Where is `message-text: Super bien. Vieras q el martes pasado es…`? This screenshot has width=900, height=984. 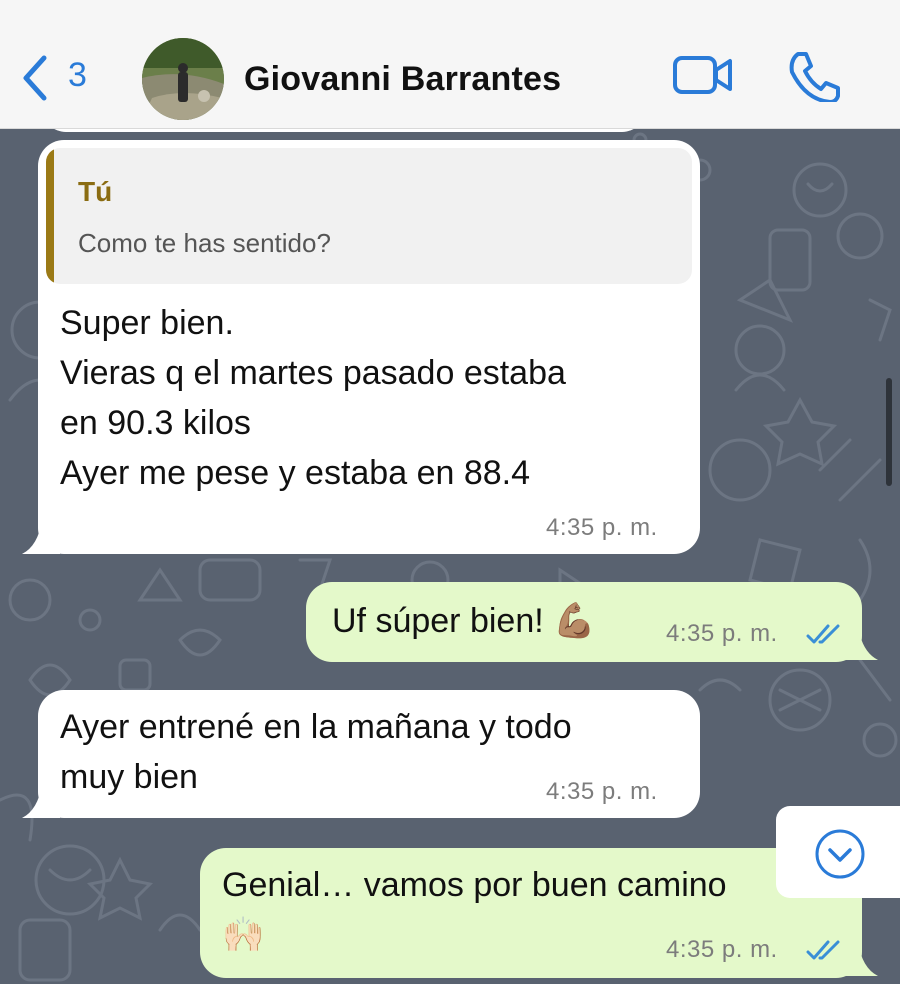 message-text: Super bien. Vieras q el martes pasado es… is located at coordinates (313, 398).